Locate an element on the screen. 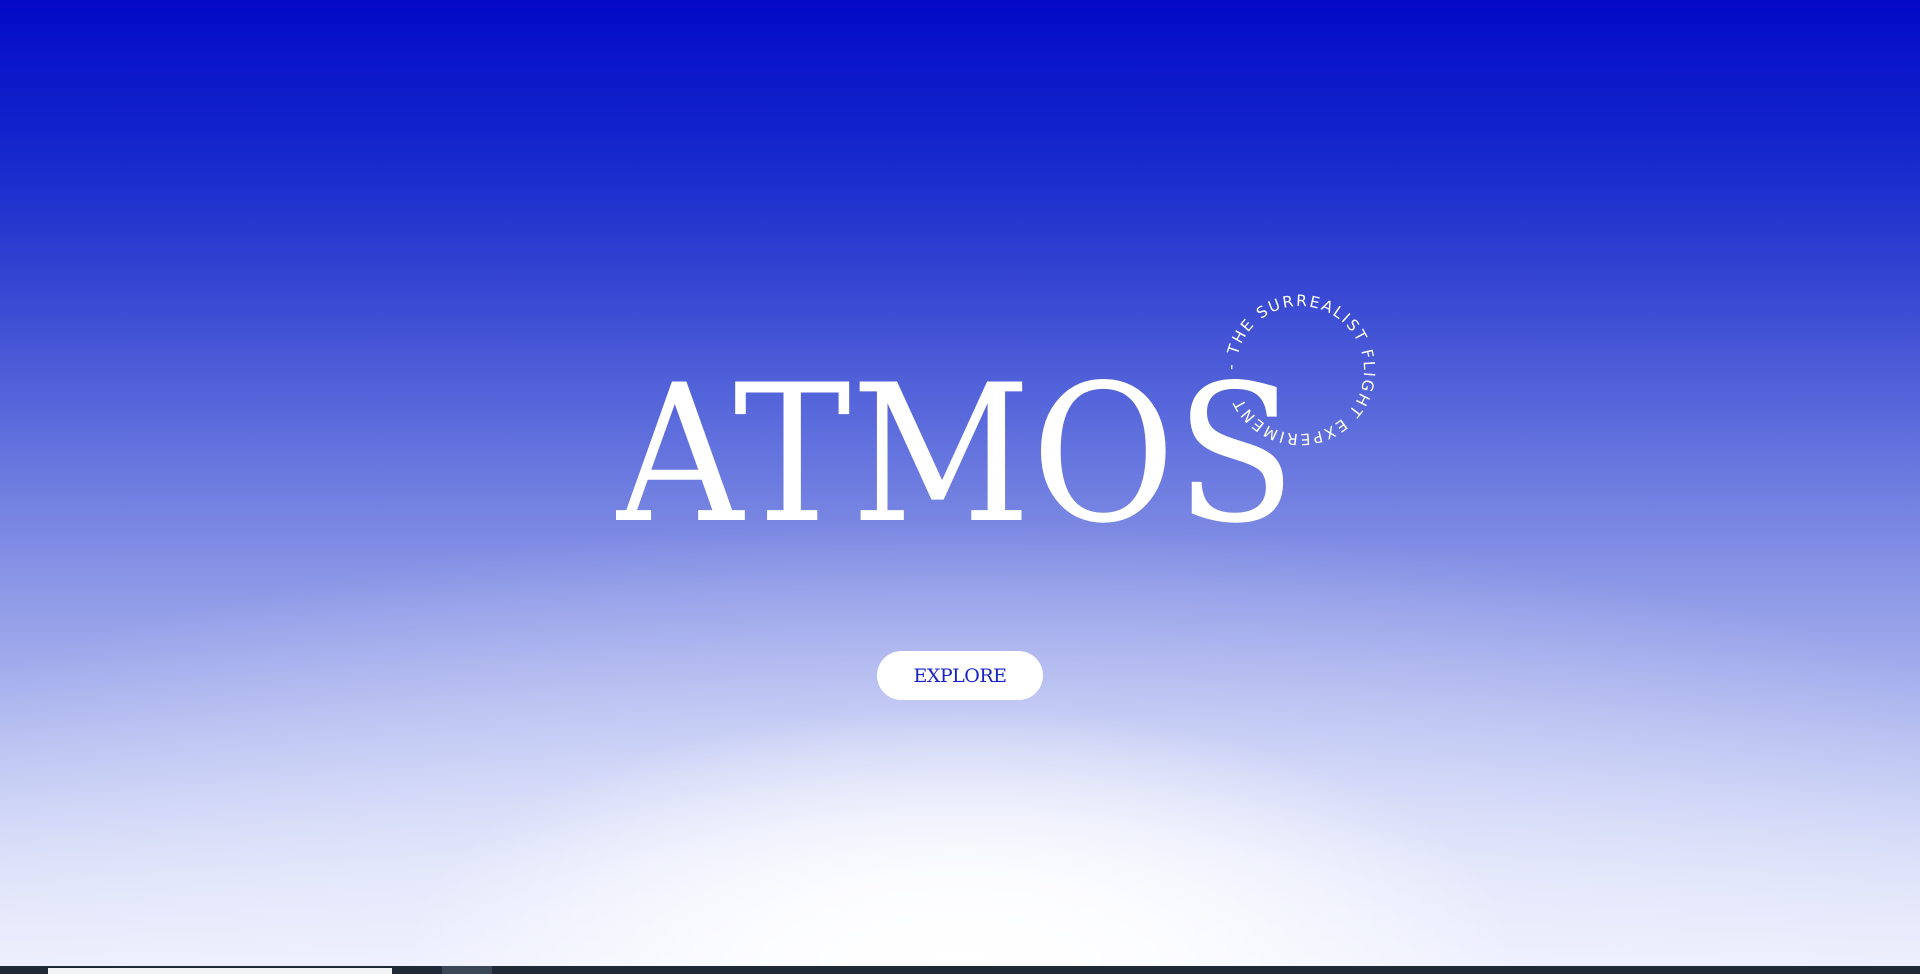 This screenshot has width=1920, height=974. taskbar-active-app is located at coordinates (467, 970).